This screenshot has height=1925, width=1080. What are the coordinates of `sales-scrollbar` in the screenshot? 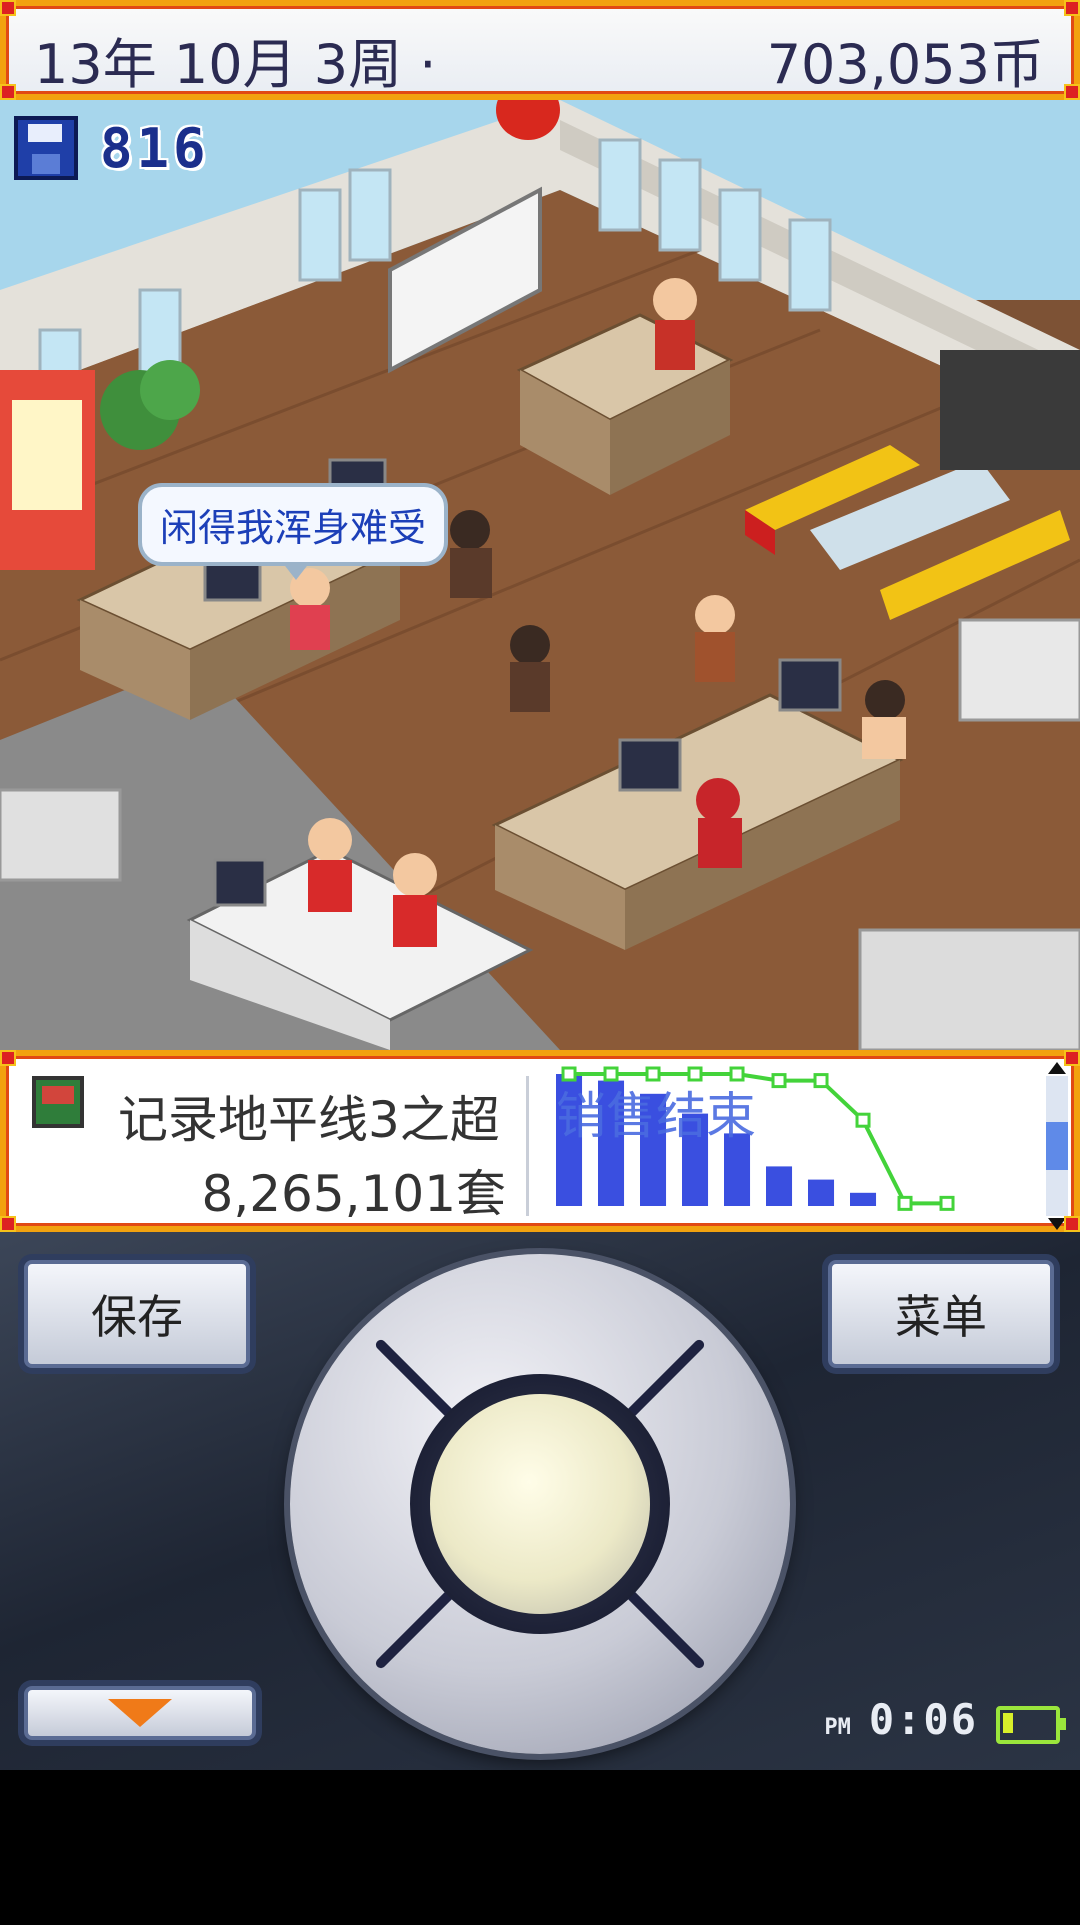 It's located at (1057, 1146).